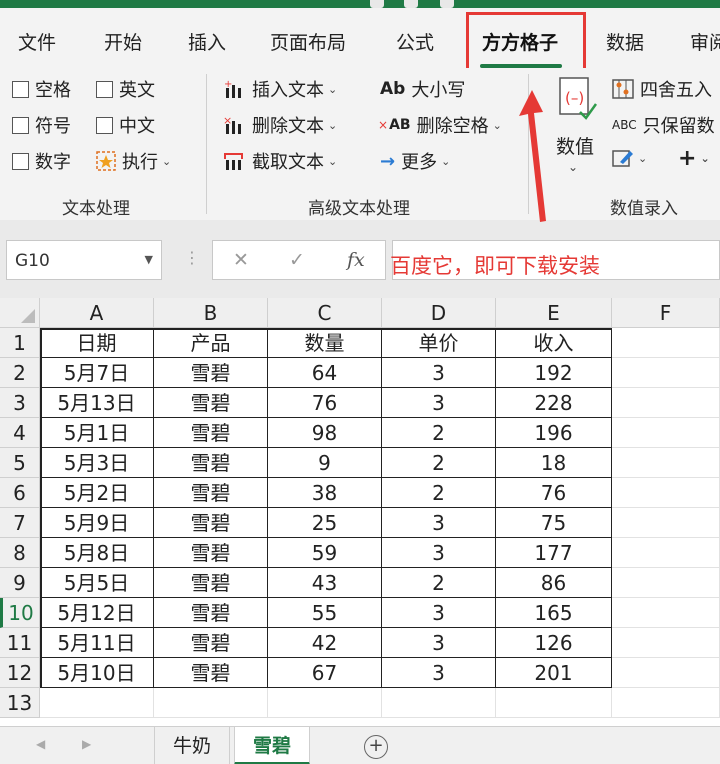  I want to click on select-all-corner, so click(20, 313).